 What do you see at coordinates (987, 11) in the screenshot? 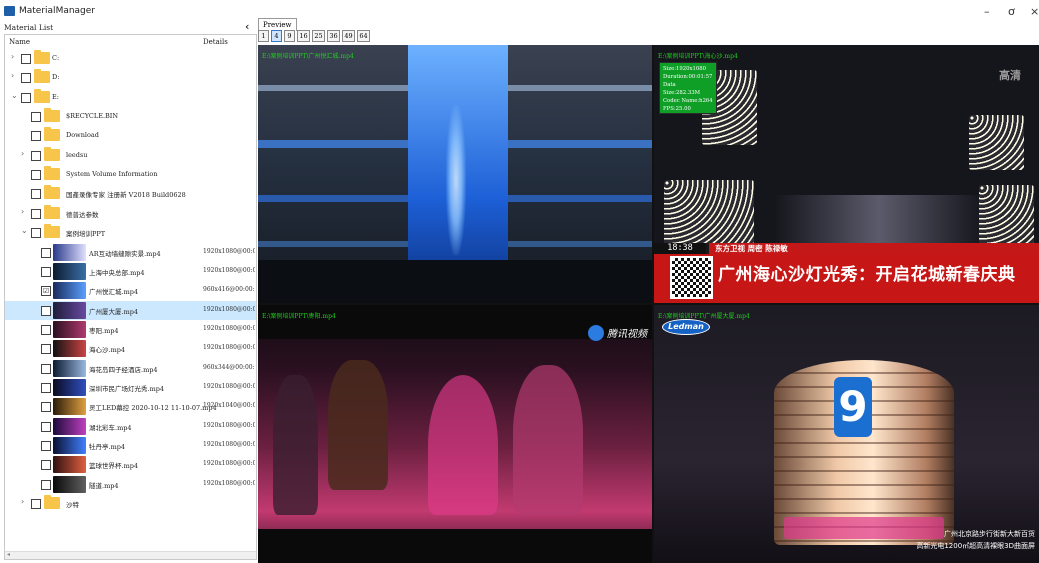
I see `minimize-button: –` at bounding box center [987, 11].